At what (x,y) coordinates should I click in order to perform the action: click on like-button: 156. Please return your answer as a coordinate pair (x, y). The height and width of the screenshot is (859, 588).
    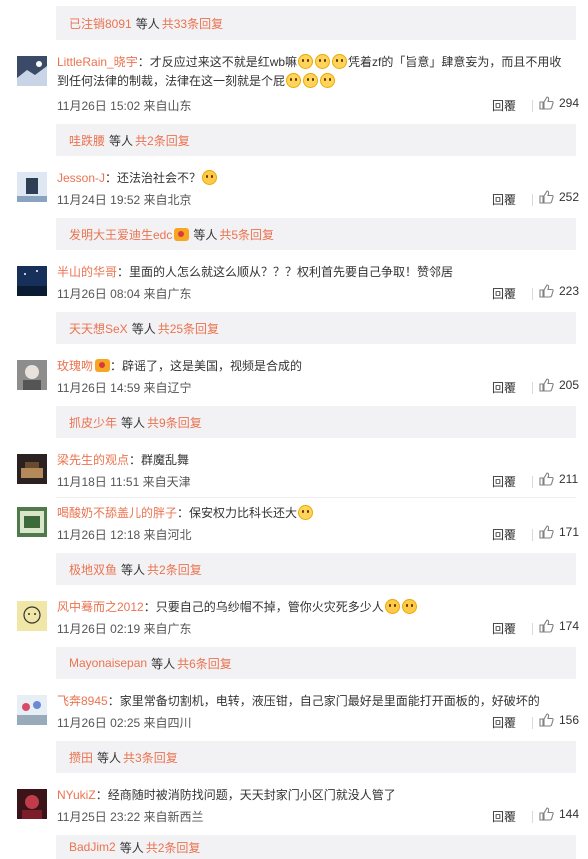
    Looking at the image, I should click on (559, 720).